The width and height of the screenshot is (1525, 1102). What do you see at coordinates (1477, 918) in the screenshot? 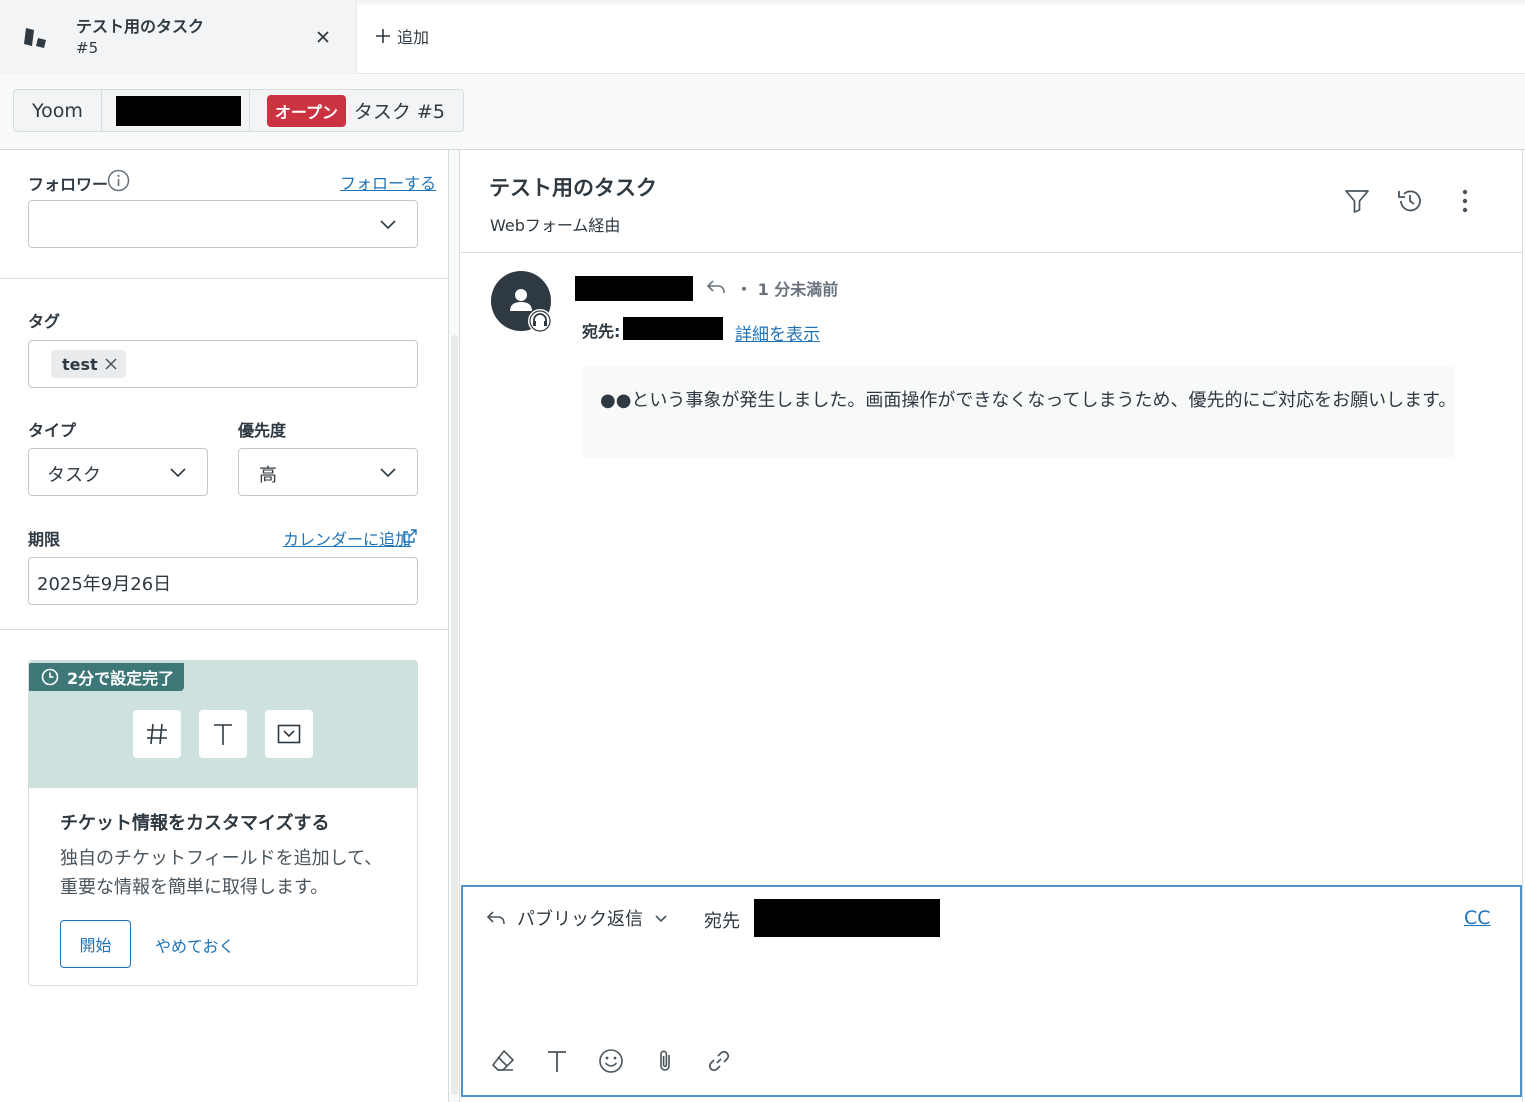
I see `cc-link: CC` at bounding box center [1477, 918].